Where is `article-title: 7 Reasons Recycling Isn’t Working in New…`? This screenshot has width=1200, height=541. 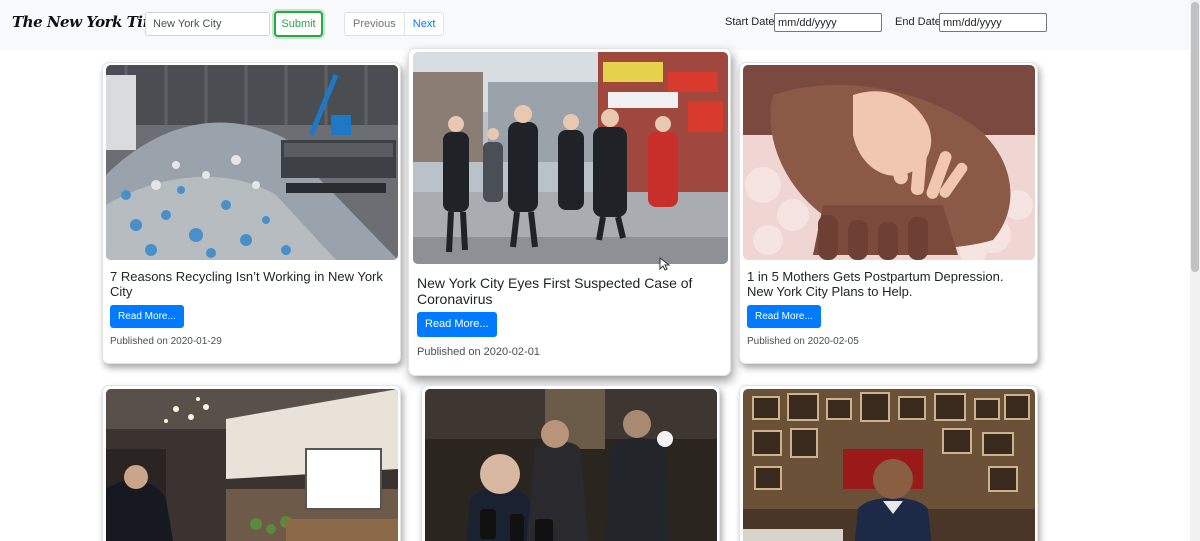 article-title: 7 Reasons Recycling Isn’t Working in New… is located at coordinates (252, 284).